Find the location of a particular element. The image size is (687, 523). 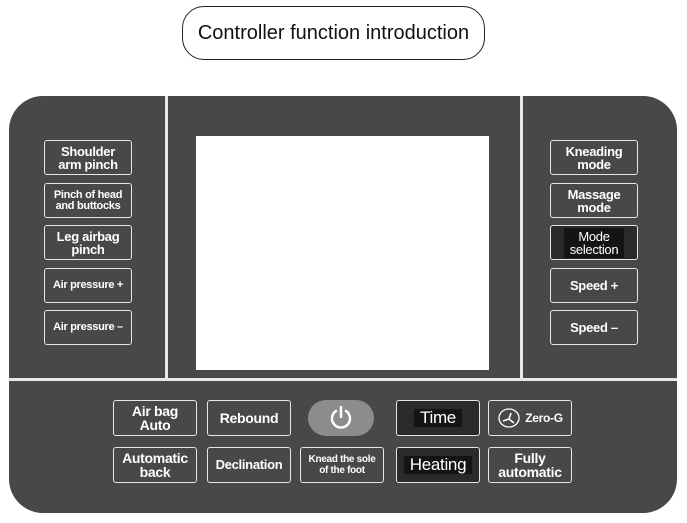

time-button: Time is located at coordinates (438, 418).